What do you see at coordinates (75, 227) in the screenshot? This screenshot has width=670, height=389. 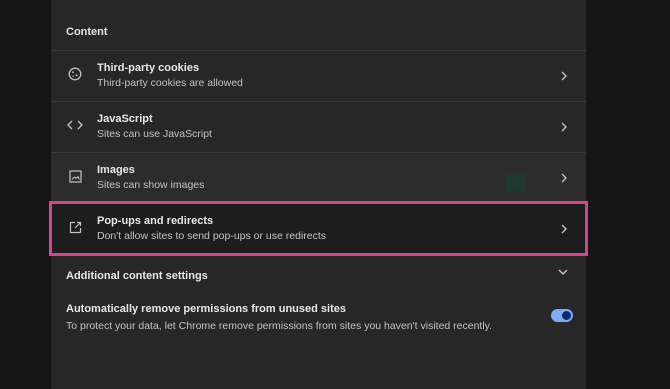 I see `open-in-new-icon` at bounding box center [75, 227].